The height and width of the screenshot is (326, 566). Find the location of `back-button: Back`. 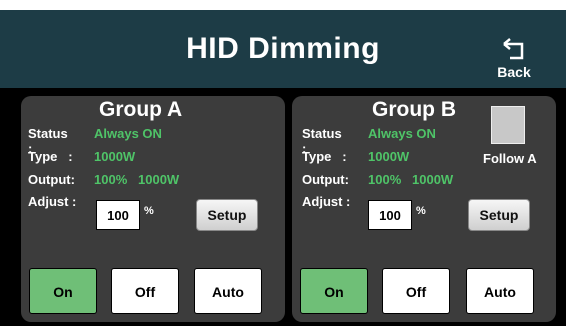

back-button: Back is located at coordinates (514, 62).